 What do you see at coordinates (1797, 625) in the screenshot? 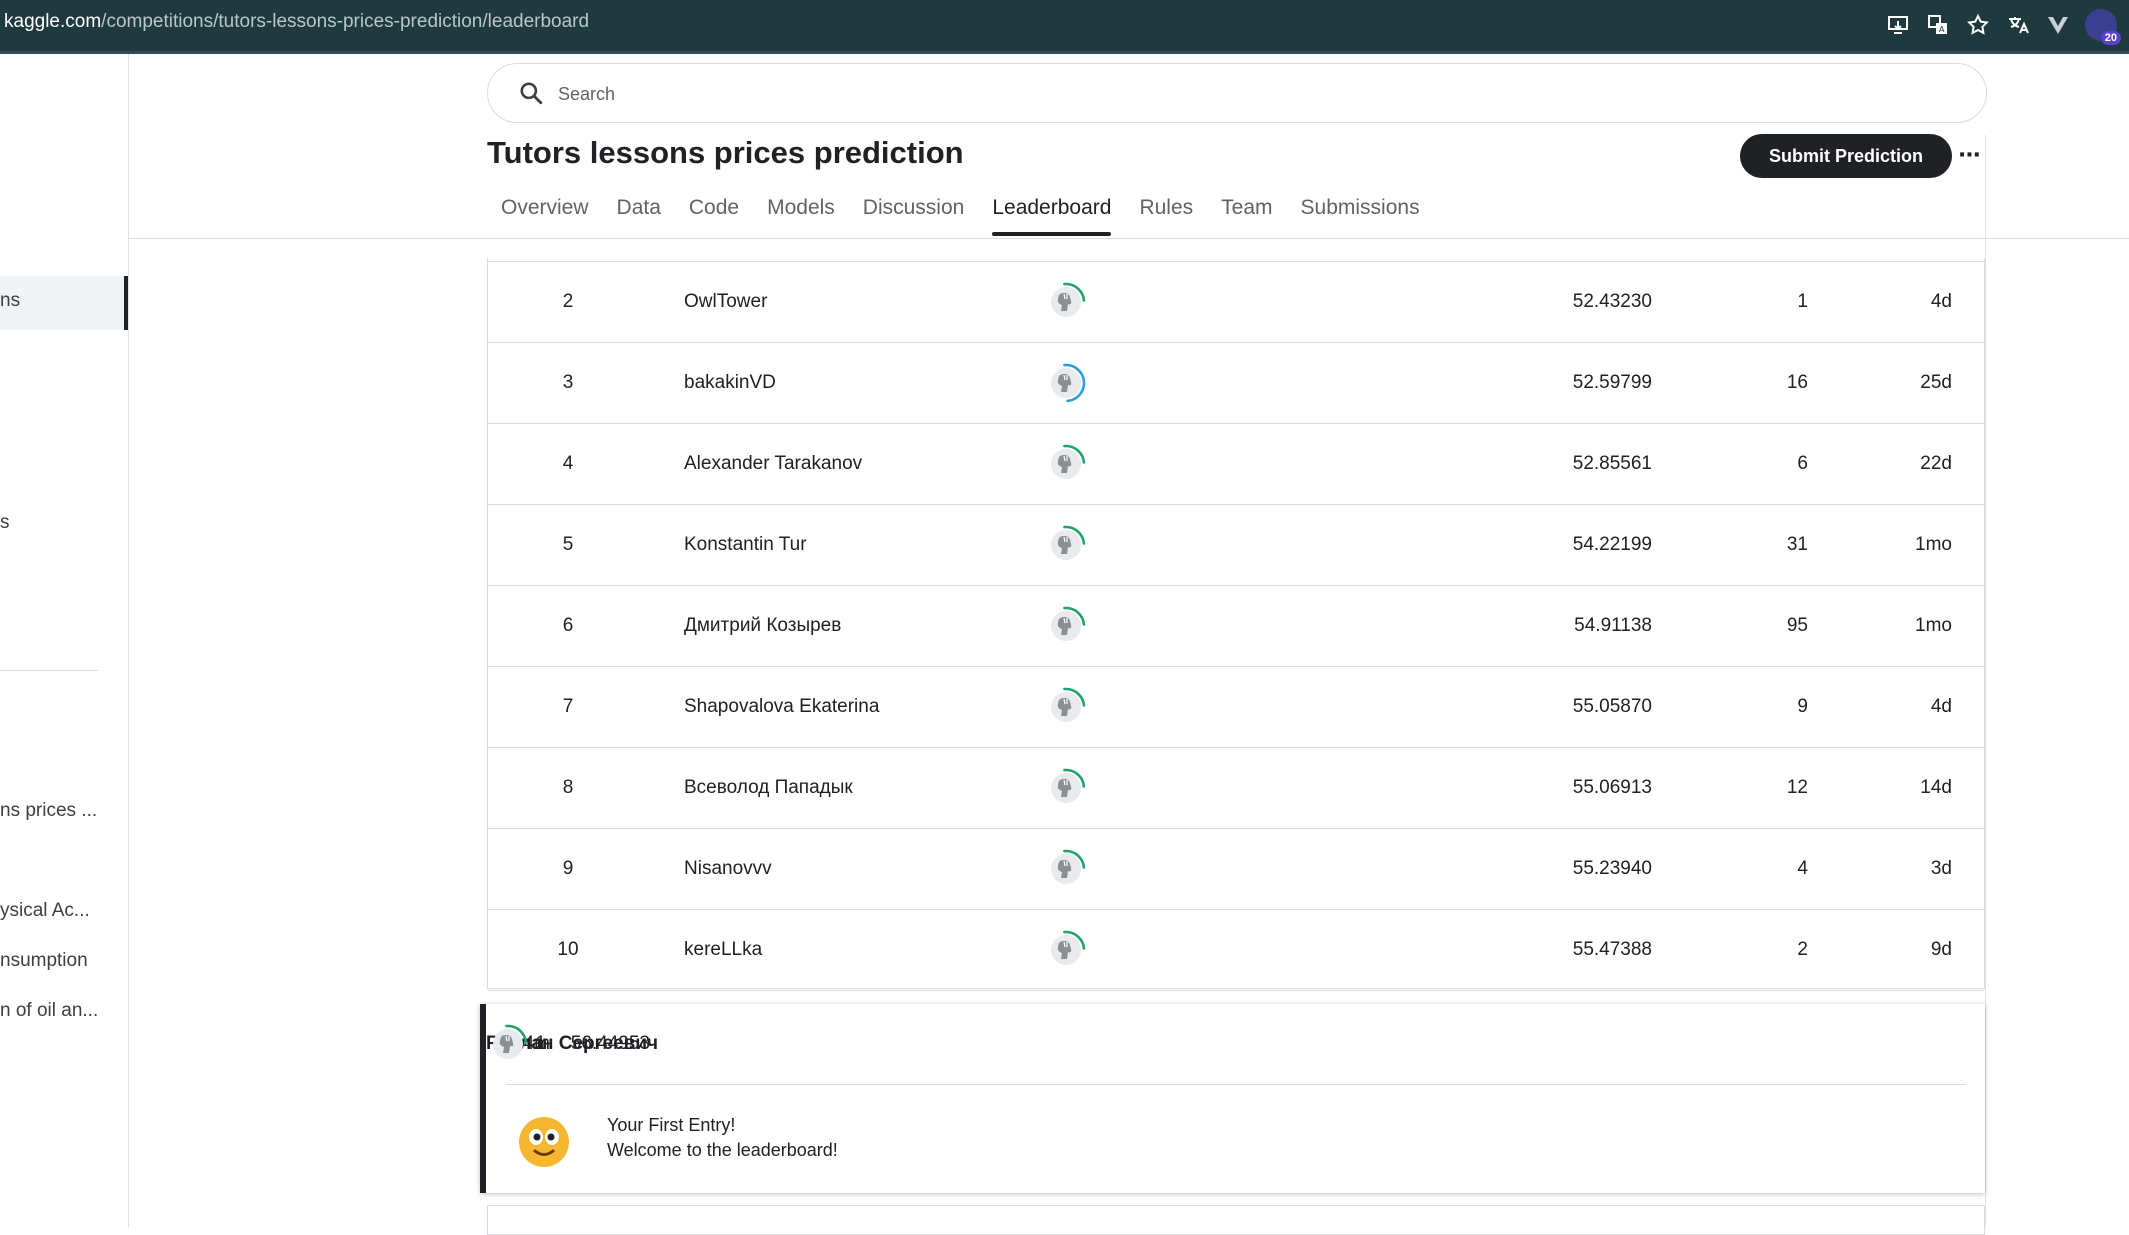
I see `entries-cell: 95` at bounding box center [1797, 625].